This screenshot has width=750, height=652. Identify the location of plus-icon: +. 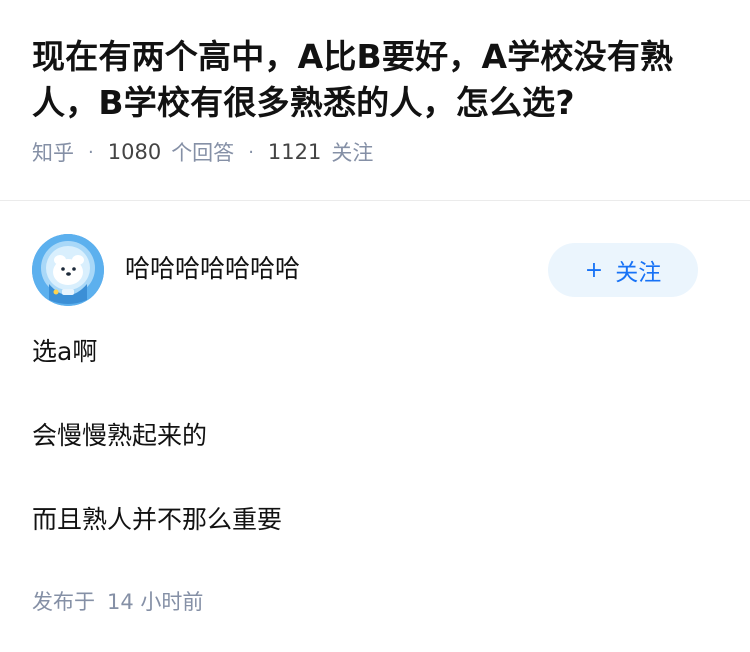
(594, 270).